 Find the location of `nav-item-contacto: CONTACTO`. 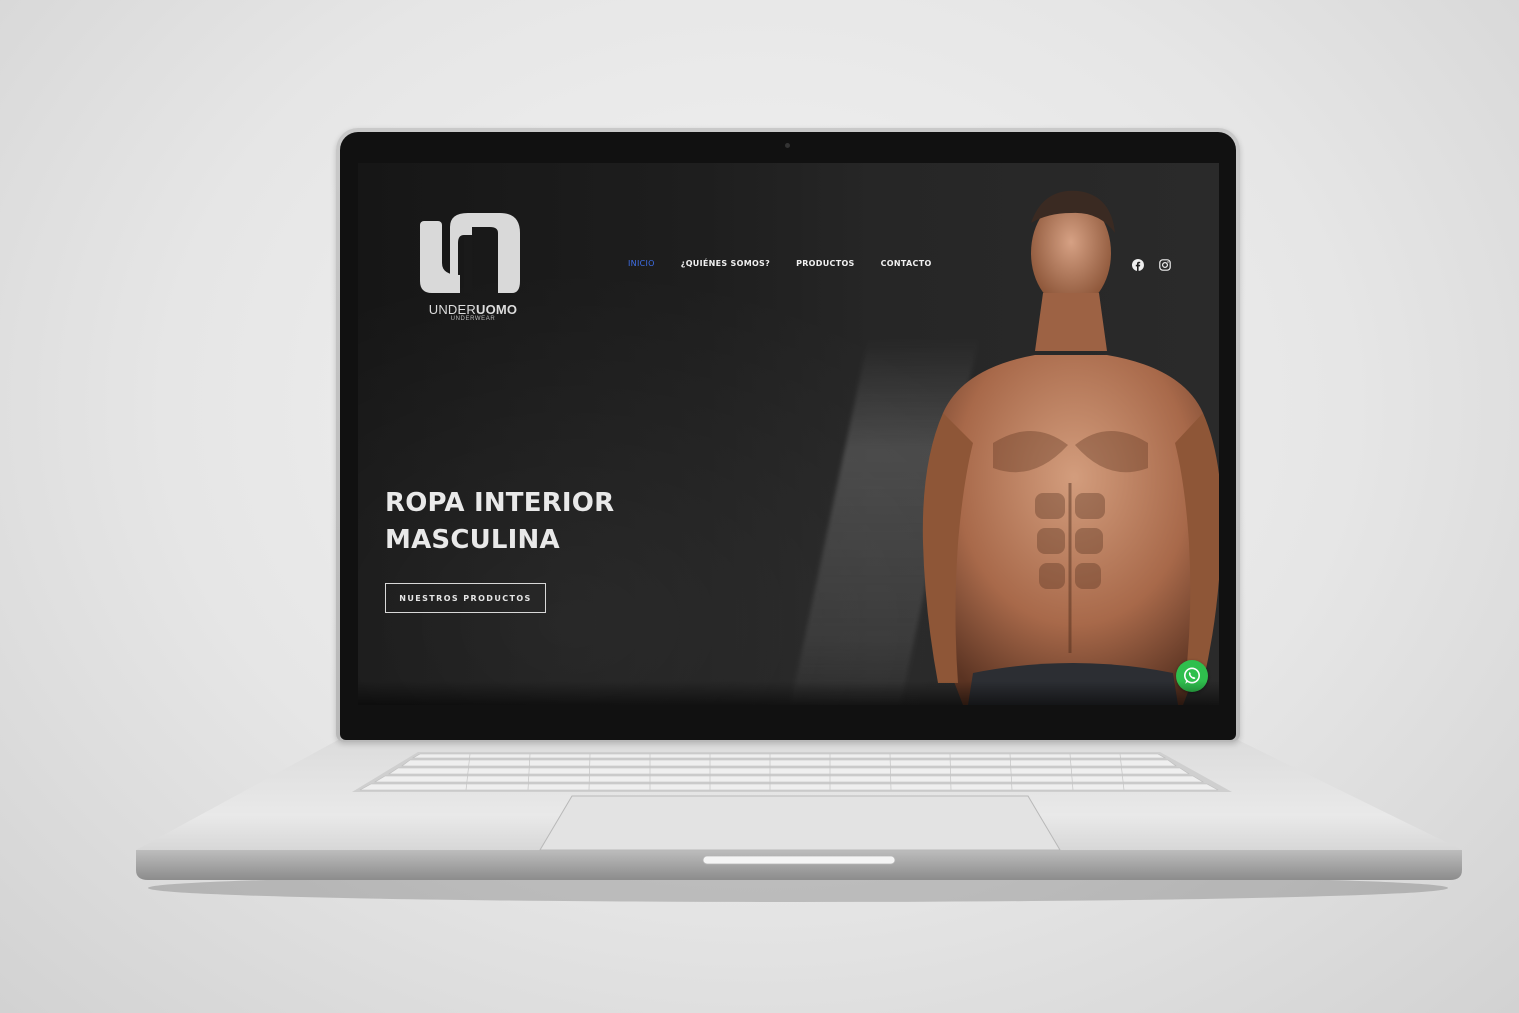

nav-item-contacto: CONTACTO is located at coordinates (906, 263).